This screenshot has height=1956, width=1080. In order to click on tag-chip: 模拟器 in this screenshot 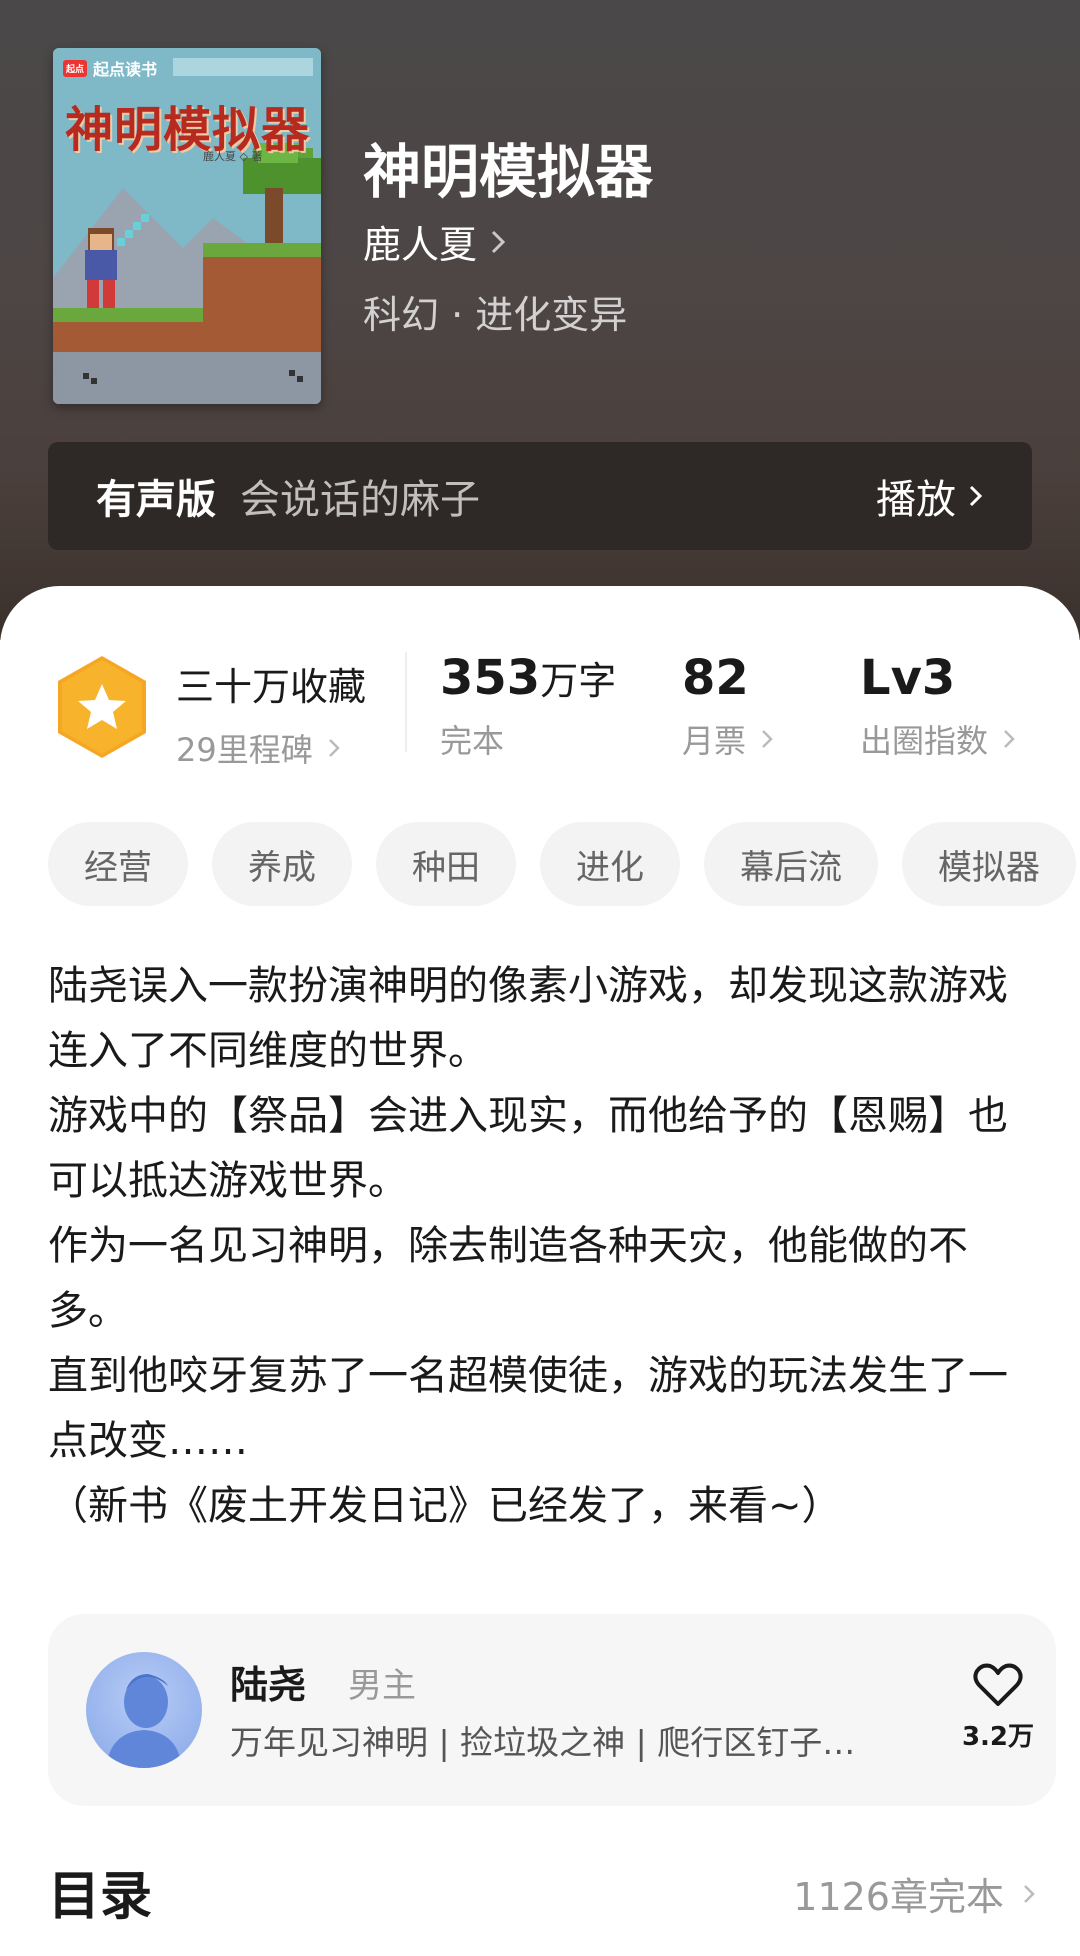, I will do `click(989, 864)`.